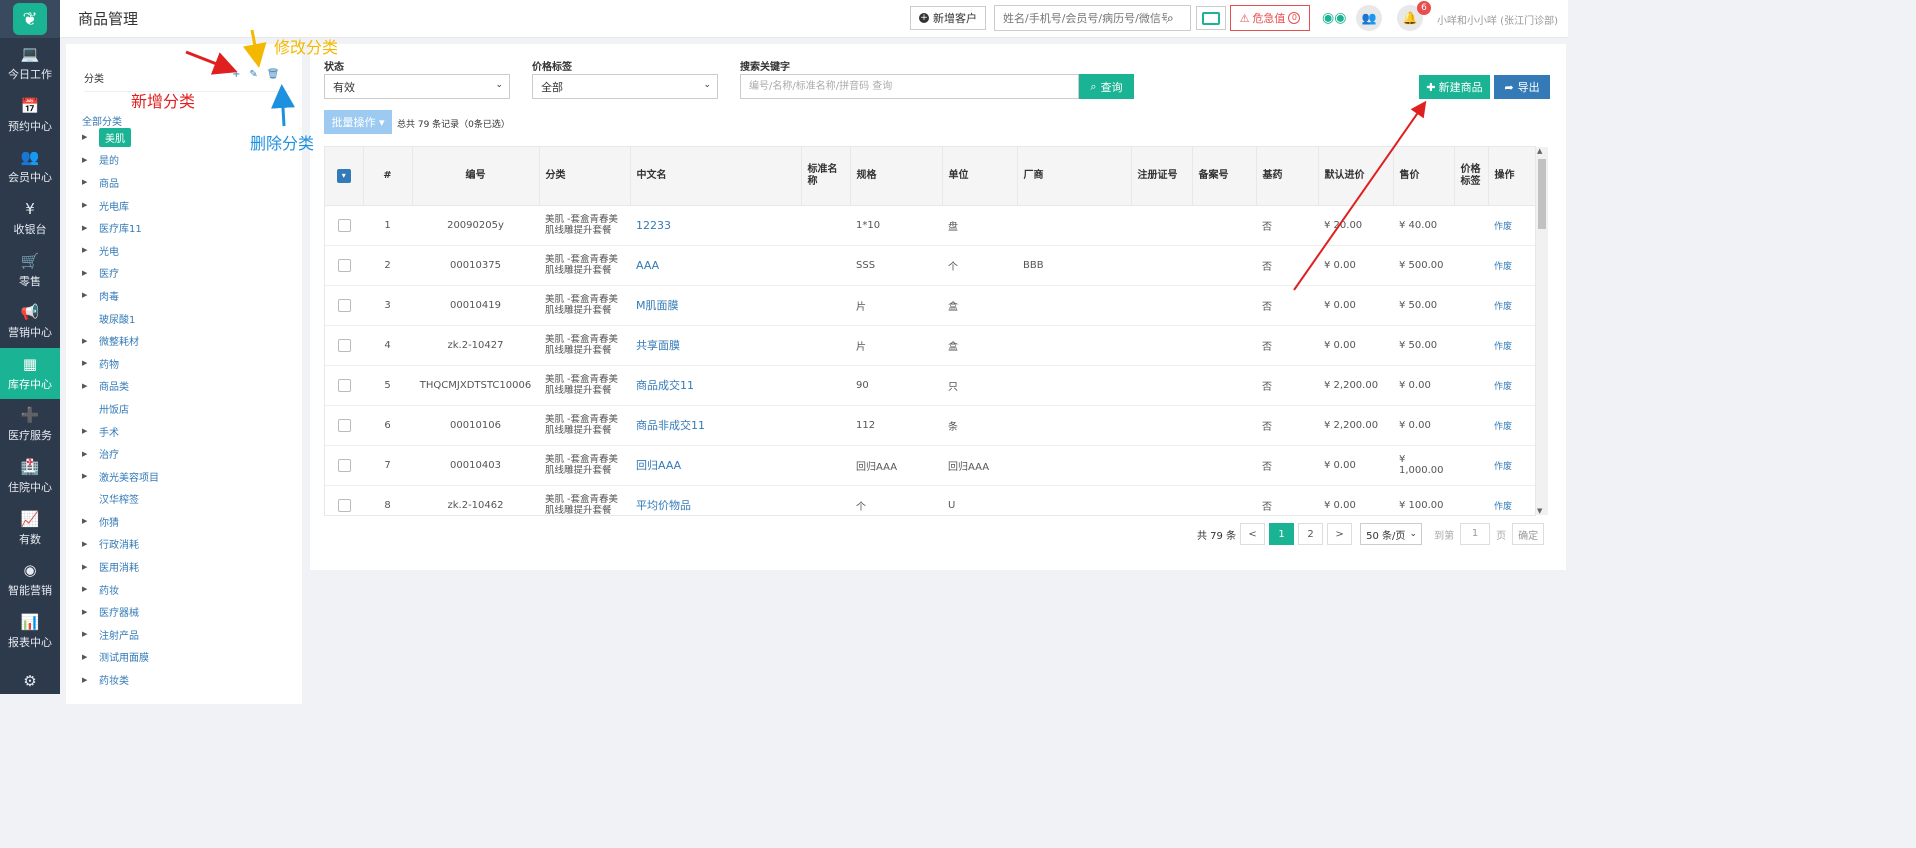  Describe the element at coordinates (114, 205) in the screenshot. I see `category-label: 光电库` at that location.